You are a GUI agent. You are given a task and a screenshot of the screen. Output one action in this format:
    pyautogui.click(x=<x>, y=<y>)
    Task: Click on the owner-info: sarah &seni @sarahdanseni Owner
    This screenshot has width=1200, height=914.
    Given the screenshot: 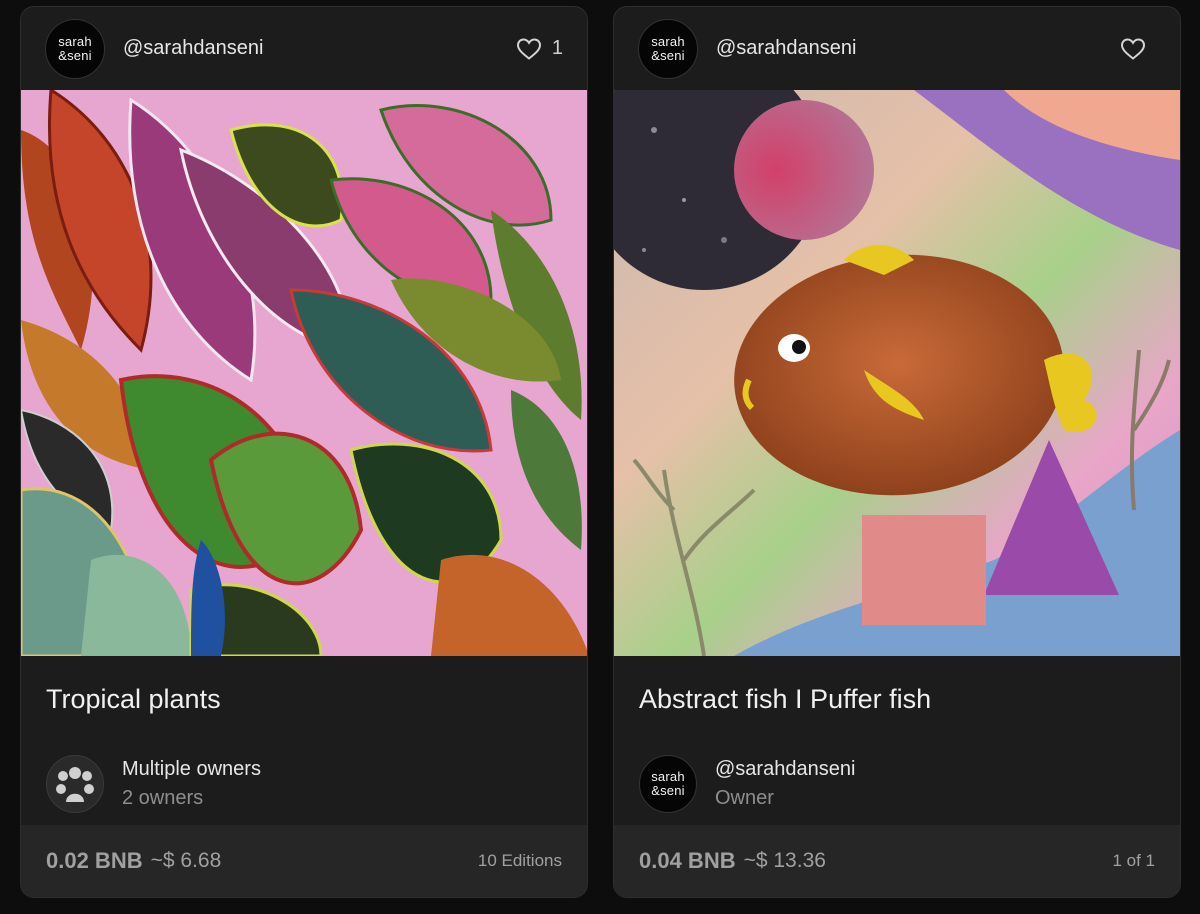 What is the action you would take?
    pyautogui.click(x=897, y=780)
    